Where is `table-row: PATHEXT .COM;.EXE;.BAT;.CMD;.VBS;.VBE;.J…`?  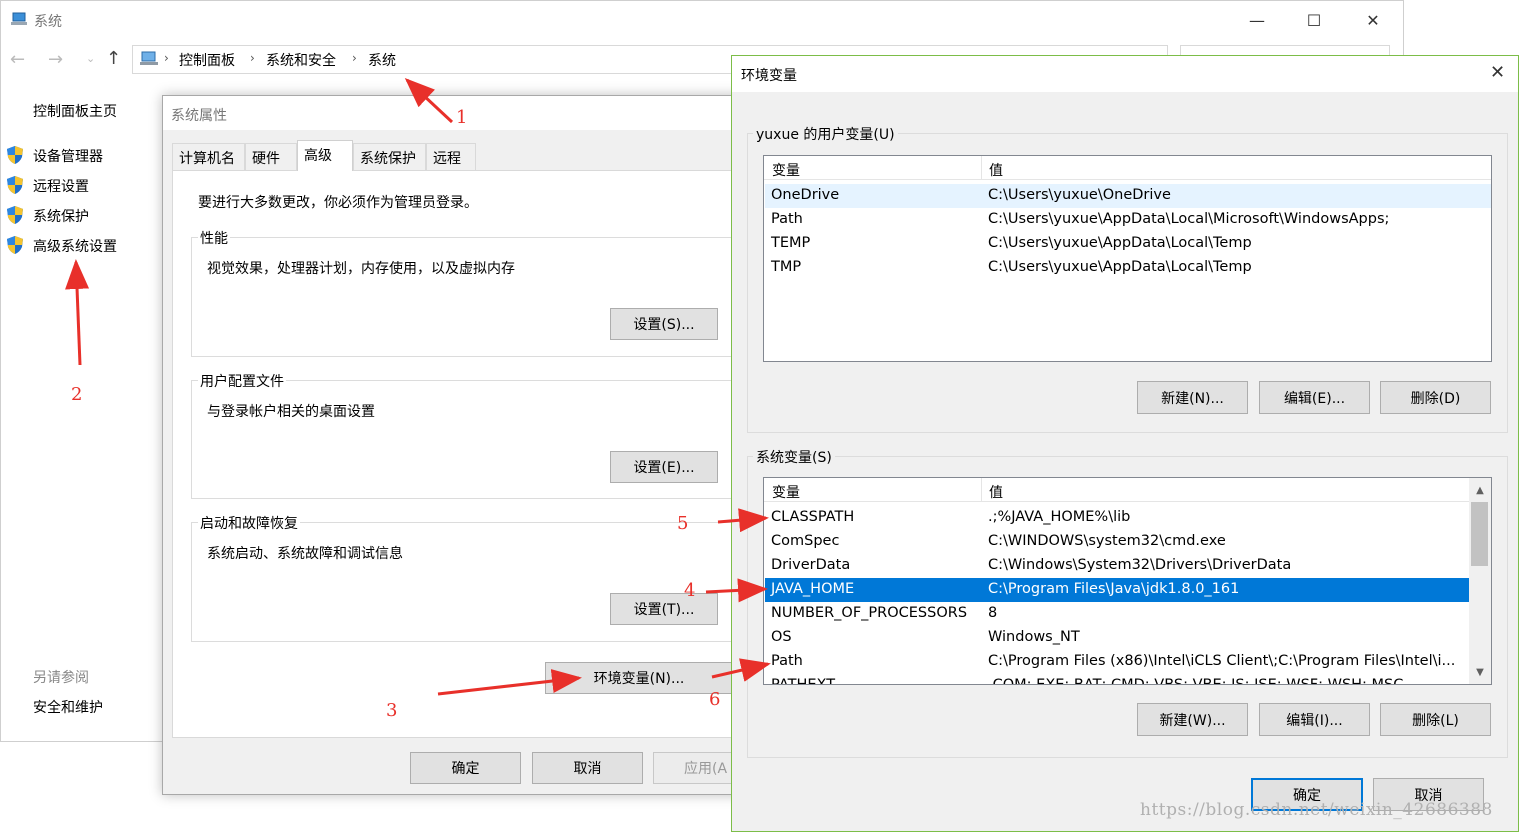 table-row: PATHEXT .COM;.EXE;.BAT;.CMD;.VBS;.VBE;.J… is located at coordinates (1117, 679).